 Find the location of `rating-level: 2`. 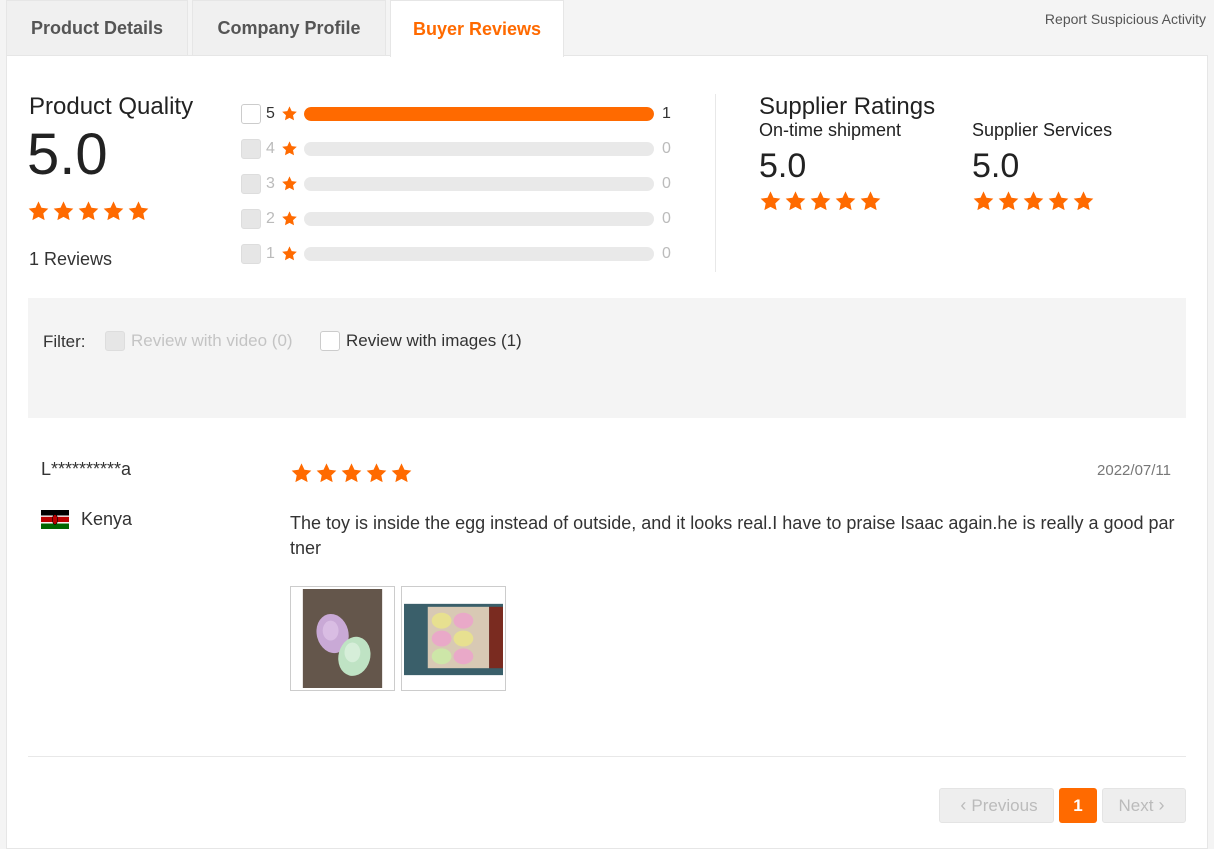

rating-level: 2 is located at coordinates (270, 218).